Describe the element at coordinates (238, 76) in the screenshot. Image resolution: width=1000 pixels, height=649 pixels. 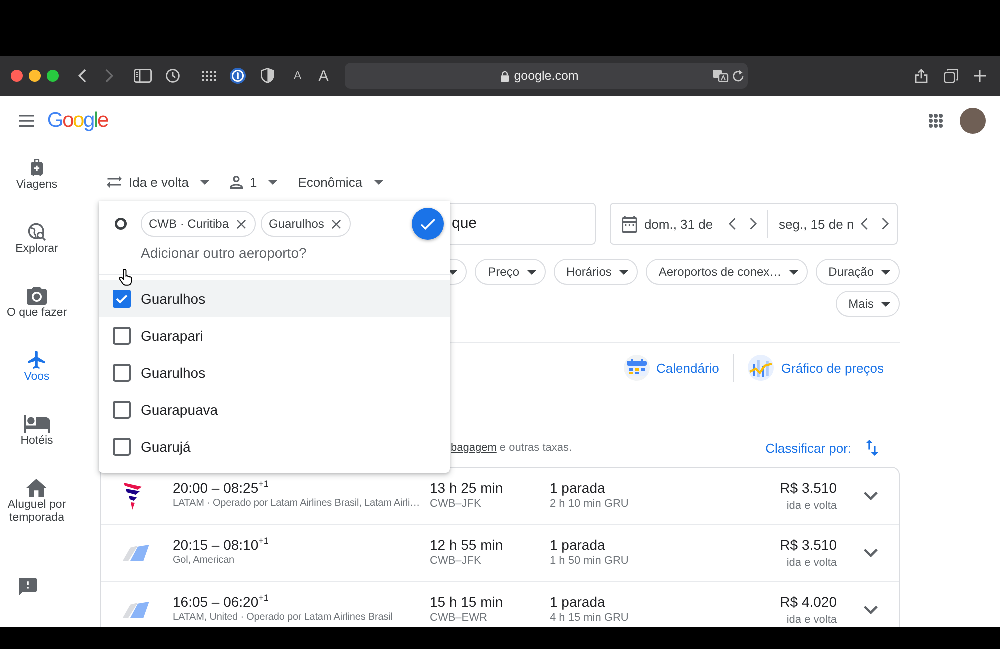
I see `keyhole-icon` at that location.